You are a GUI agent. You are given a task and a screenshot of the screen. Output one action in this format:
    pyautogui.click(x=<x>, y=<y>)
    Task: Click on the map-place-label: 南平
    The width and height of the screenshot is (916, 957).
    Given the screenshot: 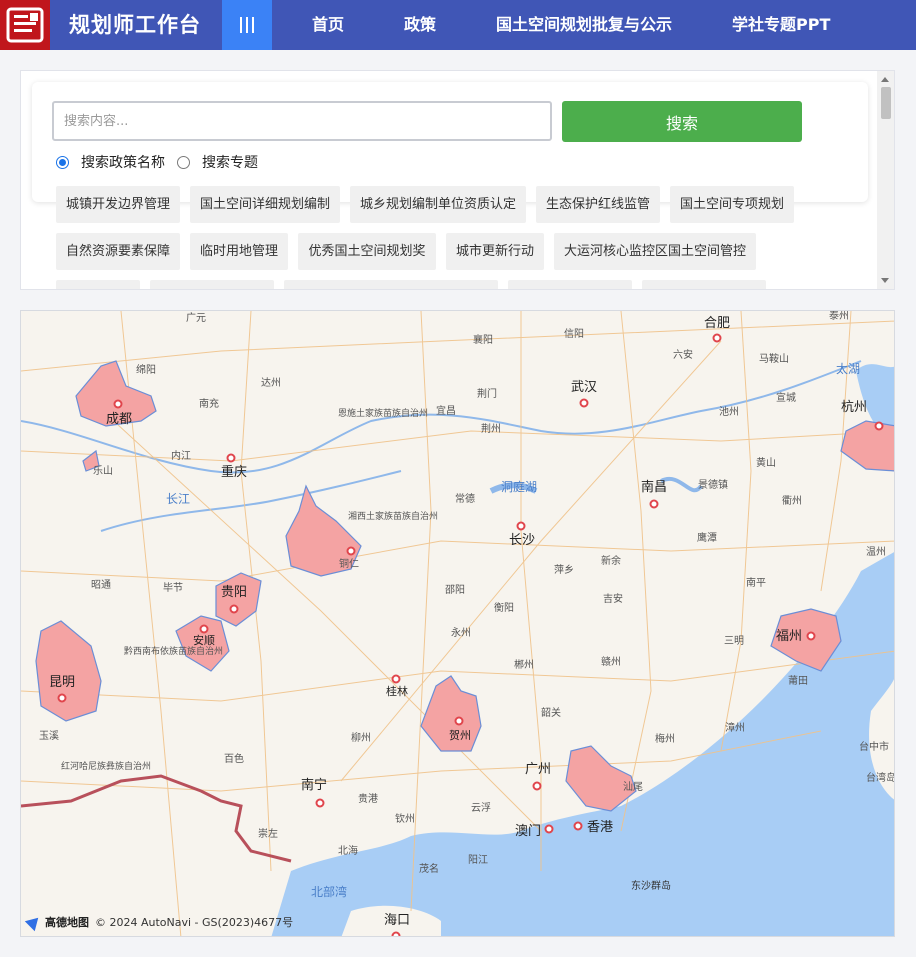 What is the action you would take?
    pyautogui.click(x=756, y=582)
    